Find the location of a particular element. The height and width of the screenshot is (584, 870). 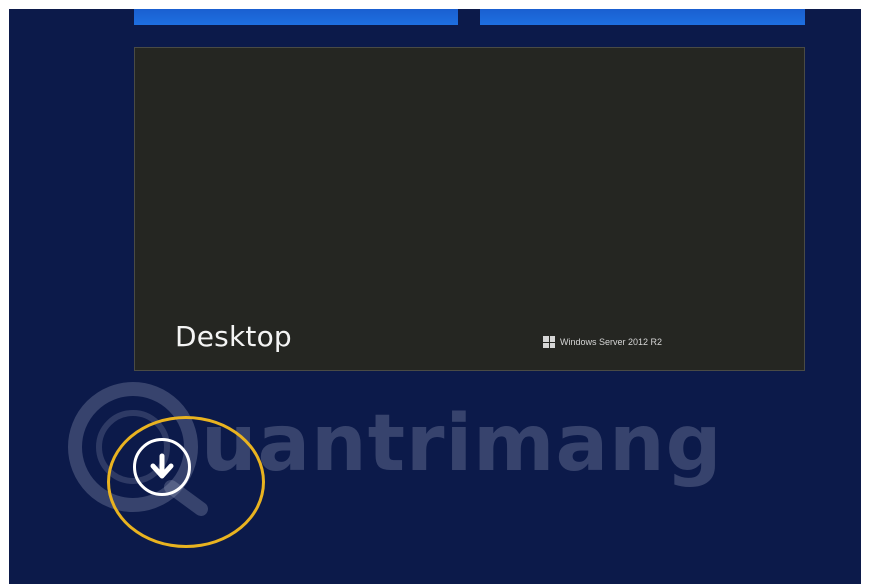

watermark-text: uantrimang is located at coordinates (462, 444).